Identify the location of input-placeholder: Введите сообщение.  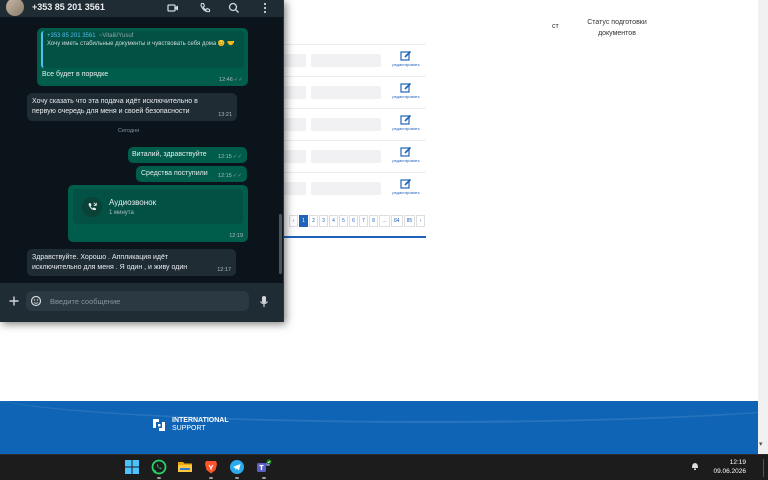
(85, 301).